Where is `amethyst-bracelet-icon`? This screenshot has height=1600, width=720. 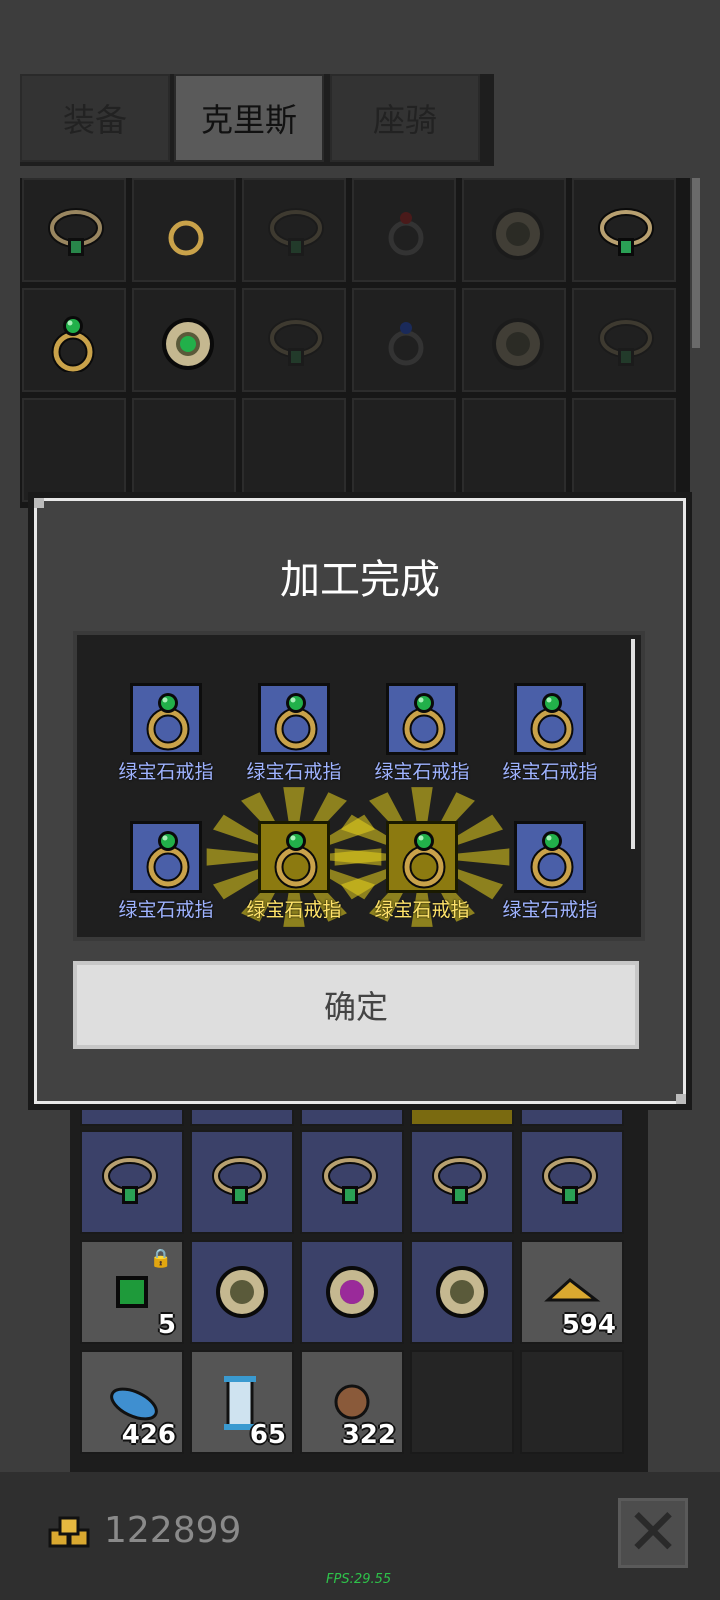 amethyst-bracelet-icon is located at coordinates (352, 1292).